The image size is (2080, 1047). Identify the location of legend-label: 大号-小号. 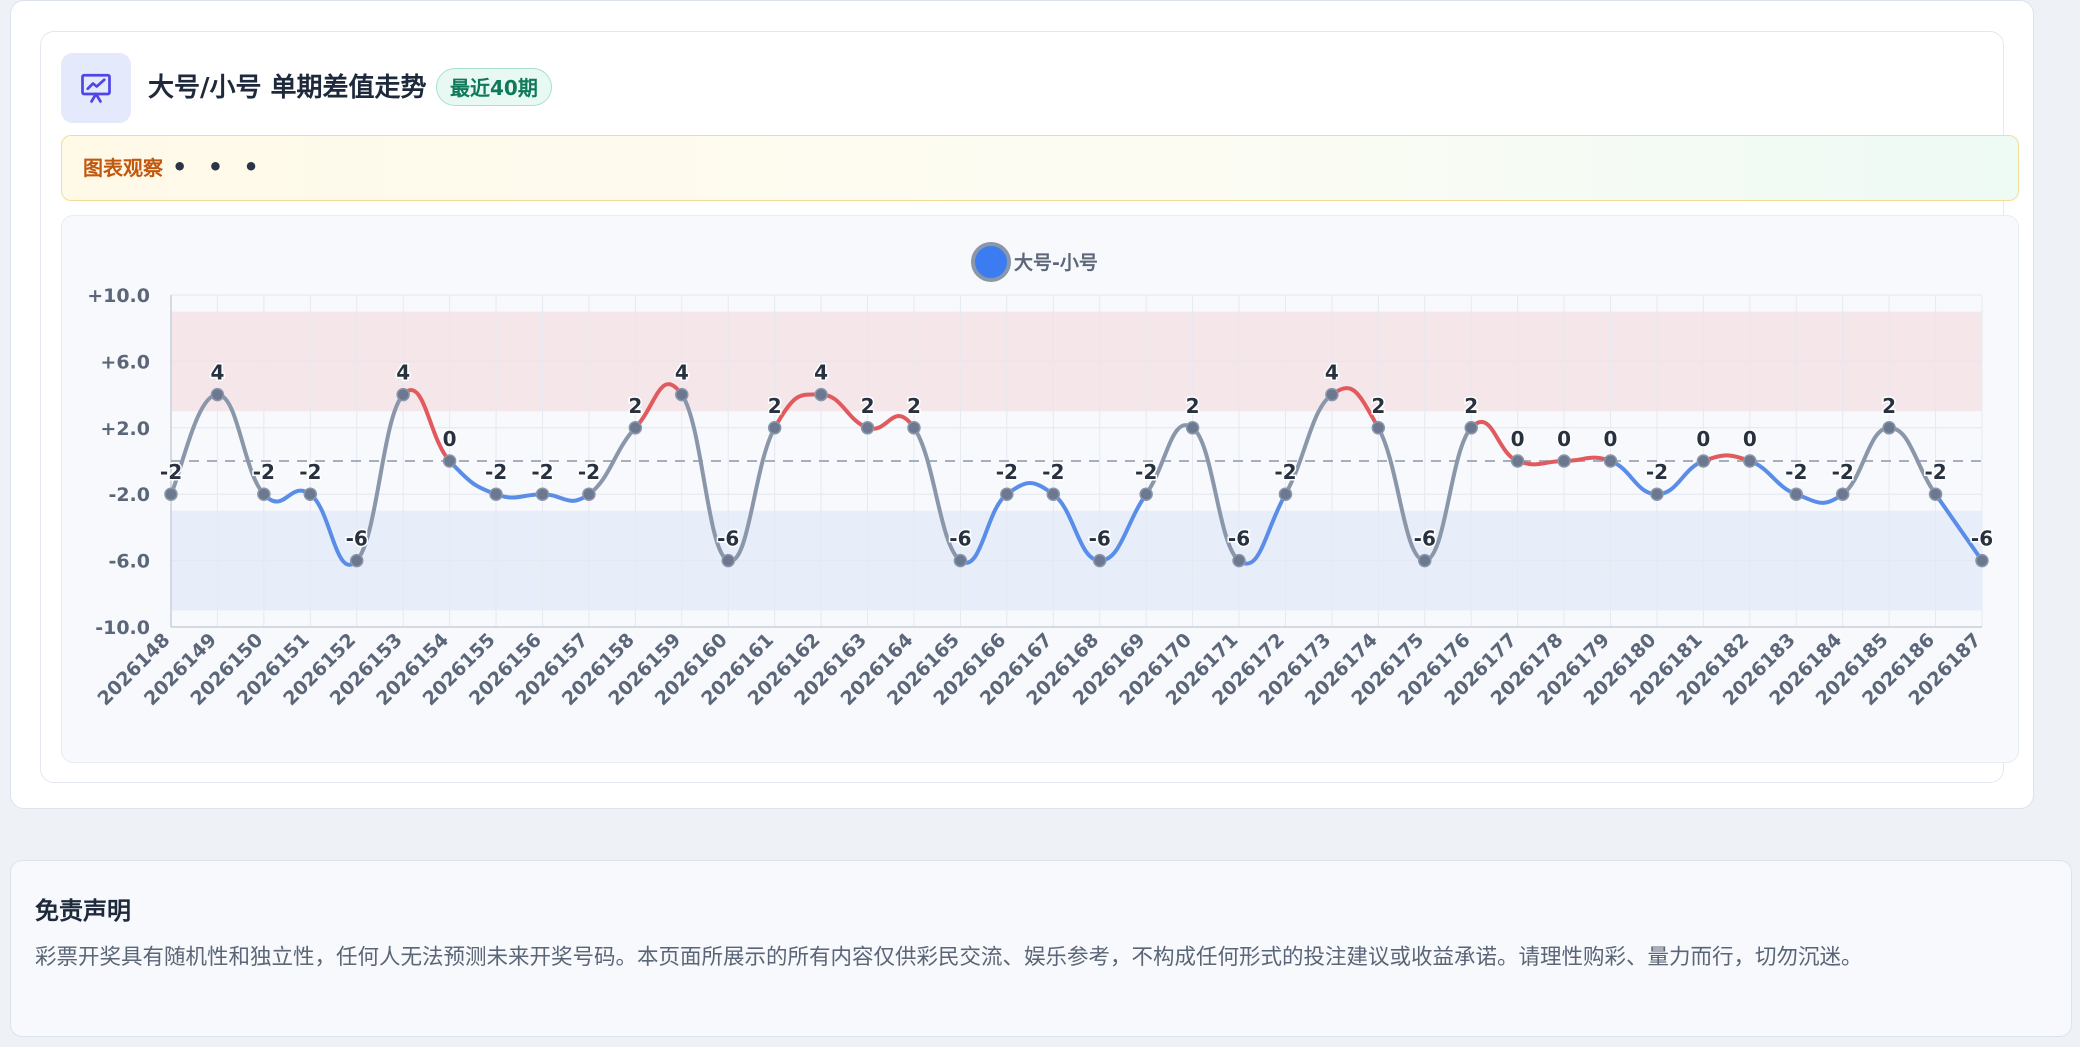
(1056, 262).